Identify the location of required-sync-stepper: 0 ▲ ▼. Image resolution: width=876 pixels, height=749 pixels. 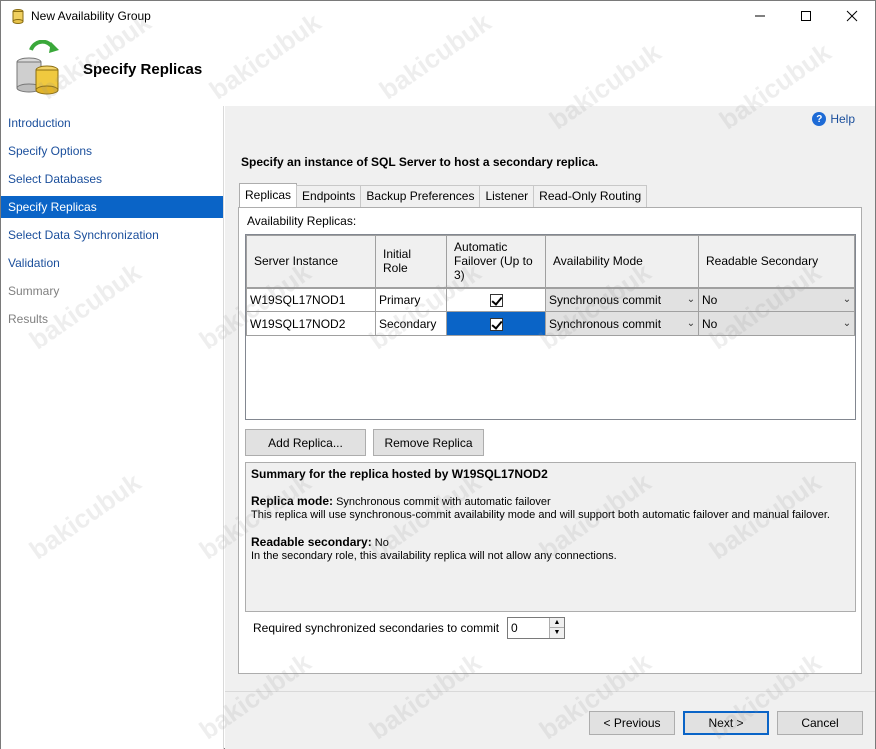
(536, 628).